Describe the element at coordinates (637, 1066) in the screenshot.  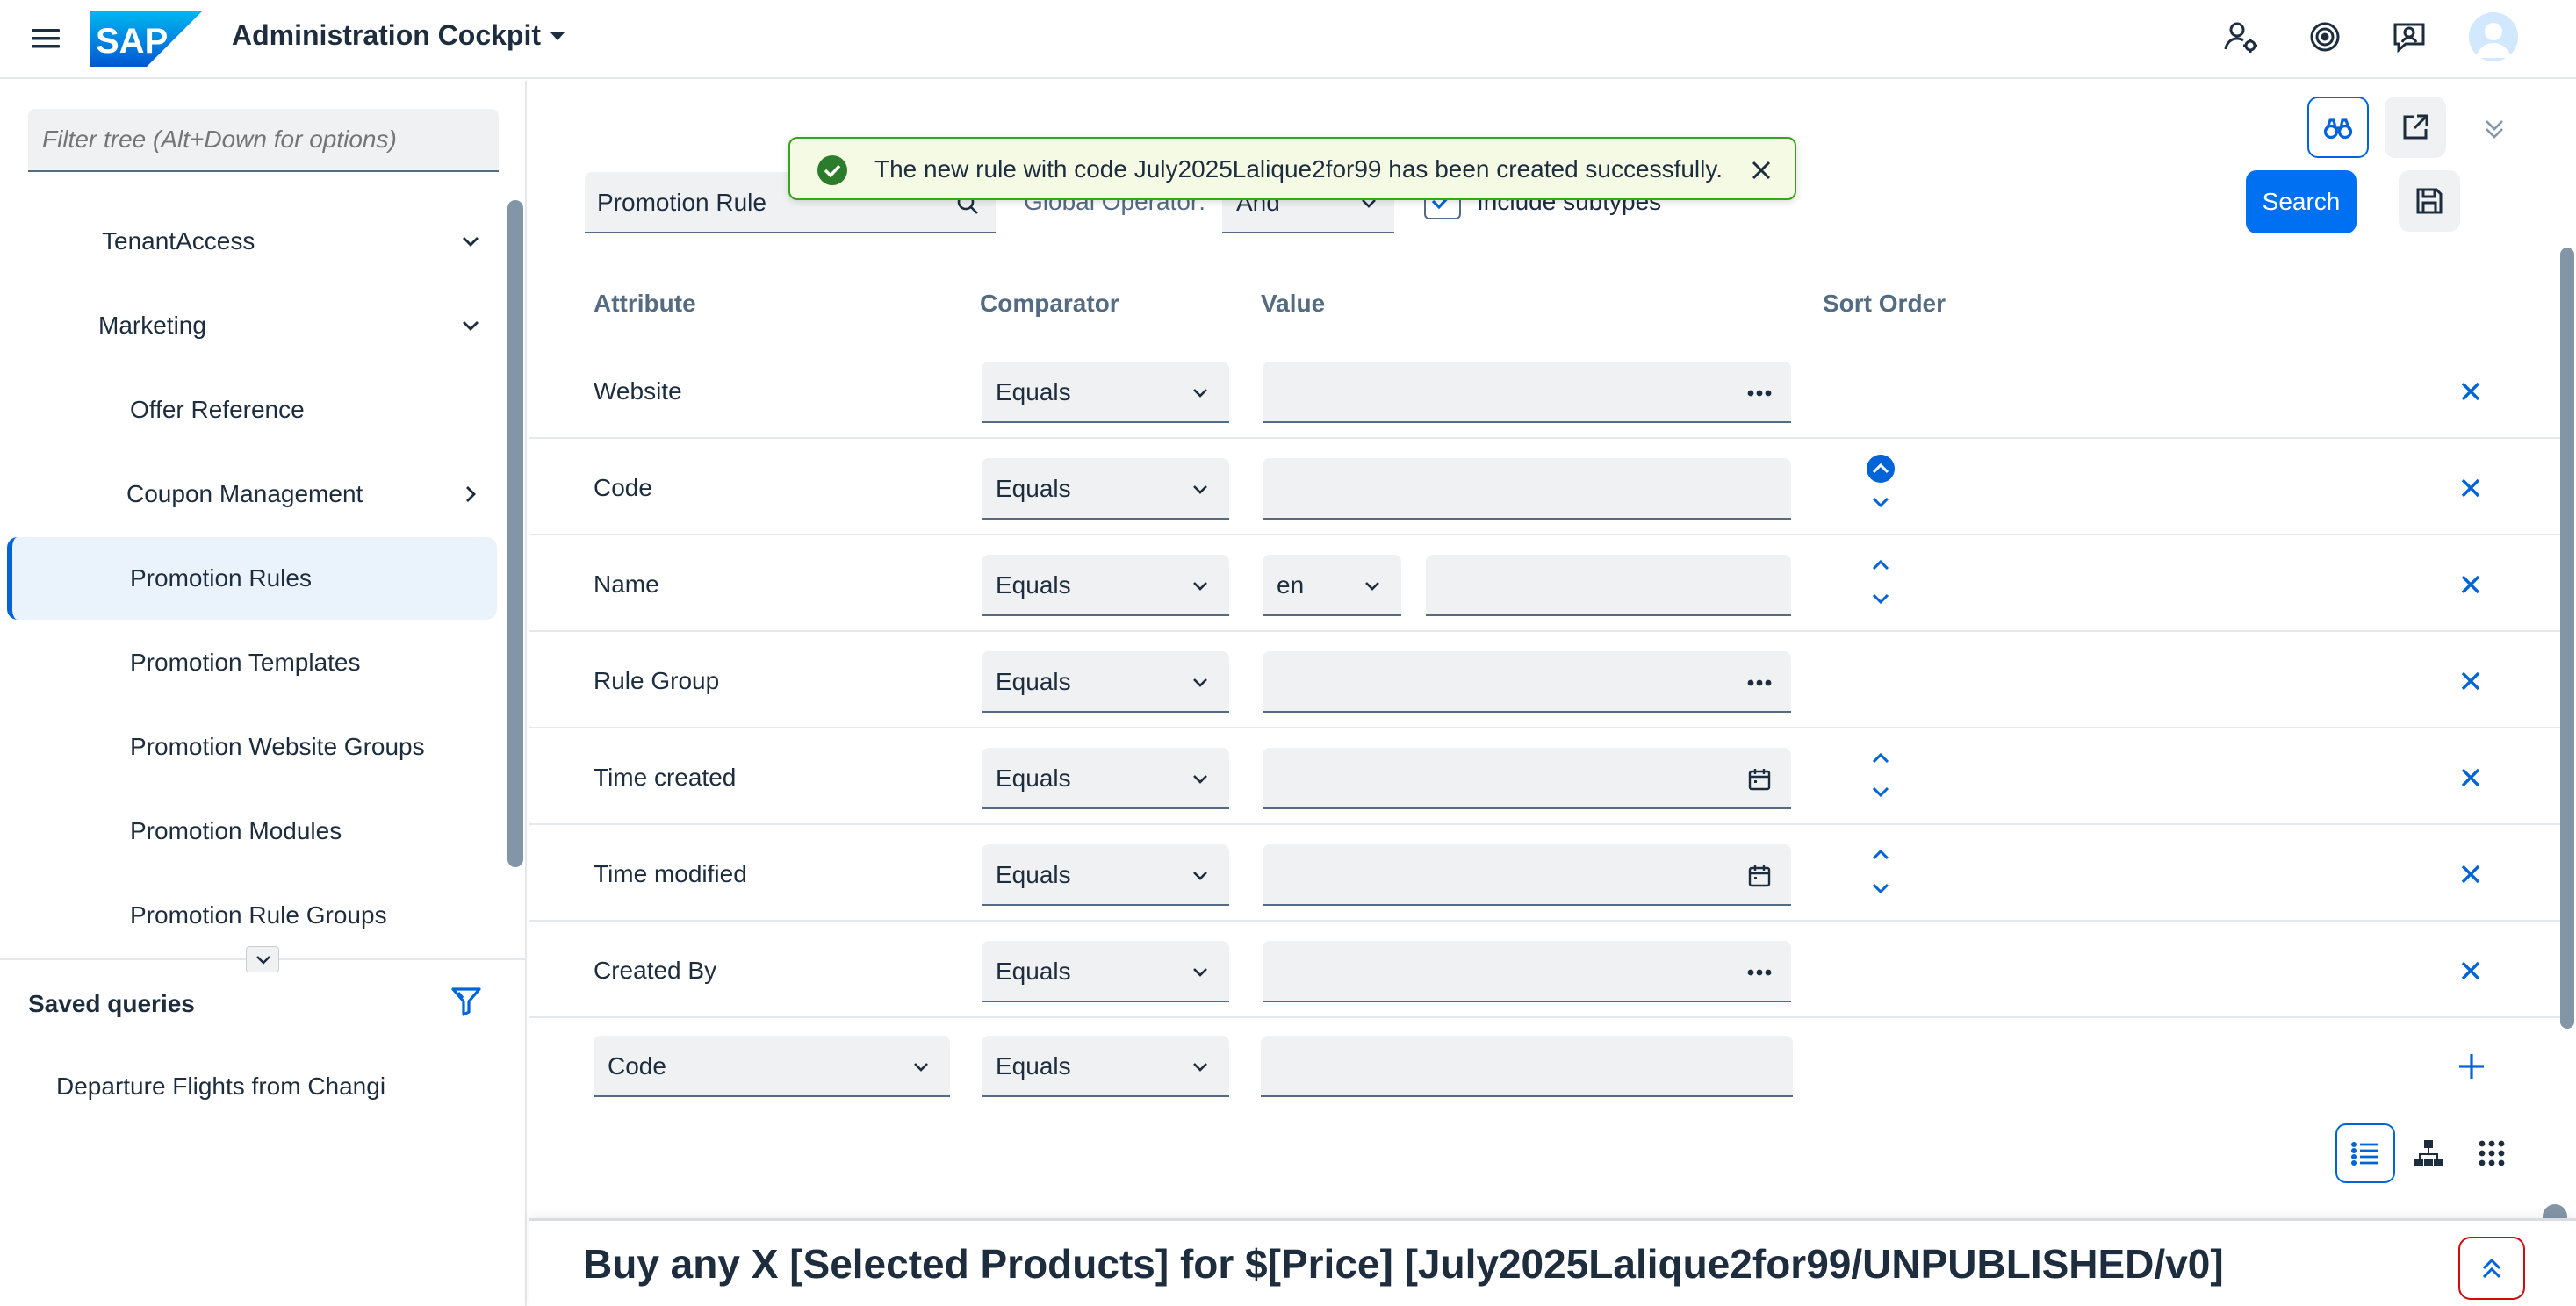
I see `new-attribute-value: Code` at that location.